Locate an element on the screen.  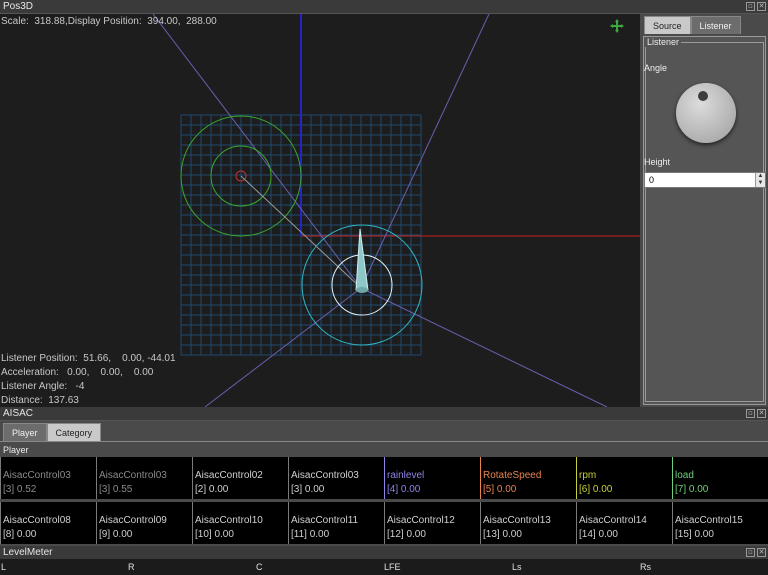
aisac-tabs: Player Category is located at coordinates (52, 432).